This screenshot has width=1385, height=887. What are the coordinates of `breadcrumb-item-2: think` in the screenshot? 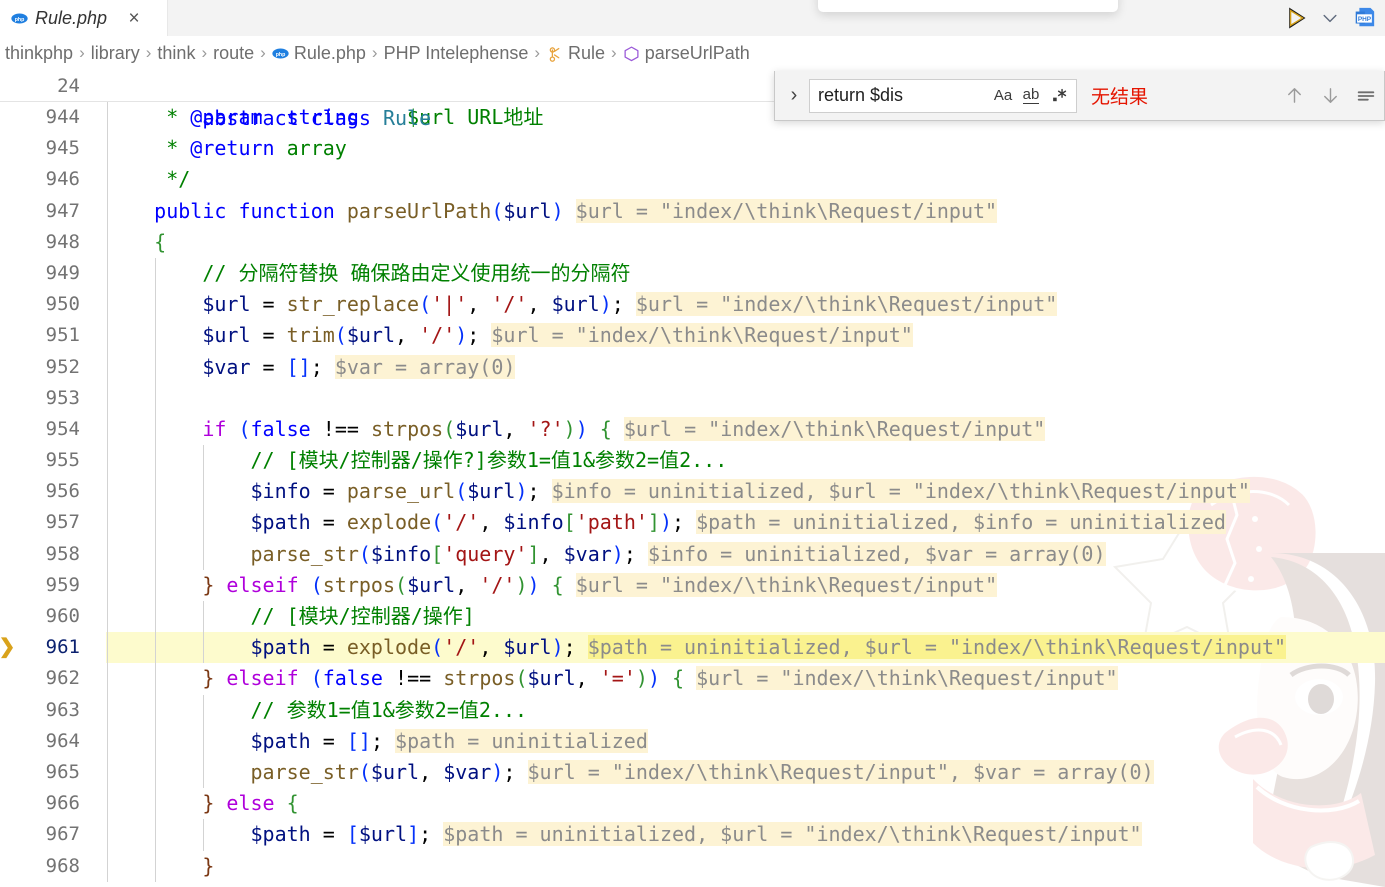 It's located at (176, 53).